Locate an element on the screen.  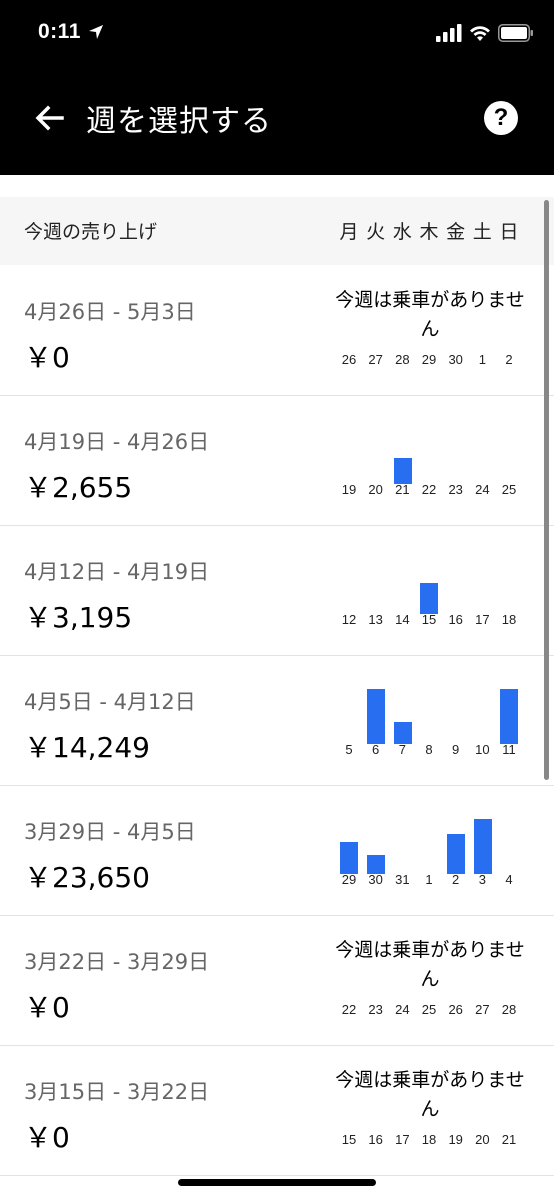
day-labels: 22 23 24 25 26 27 28 is located at coordinates (429, 1011).